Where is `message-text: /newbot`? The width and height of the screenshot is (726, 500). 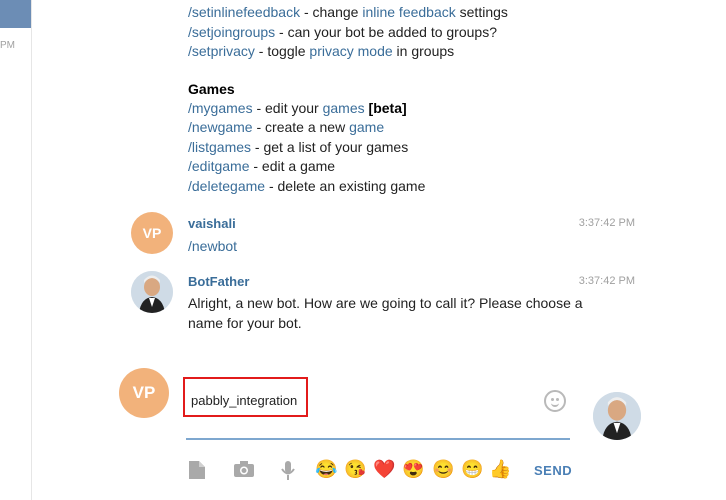 message-text: /newbot is located at coordinates (388, 246).